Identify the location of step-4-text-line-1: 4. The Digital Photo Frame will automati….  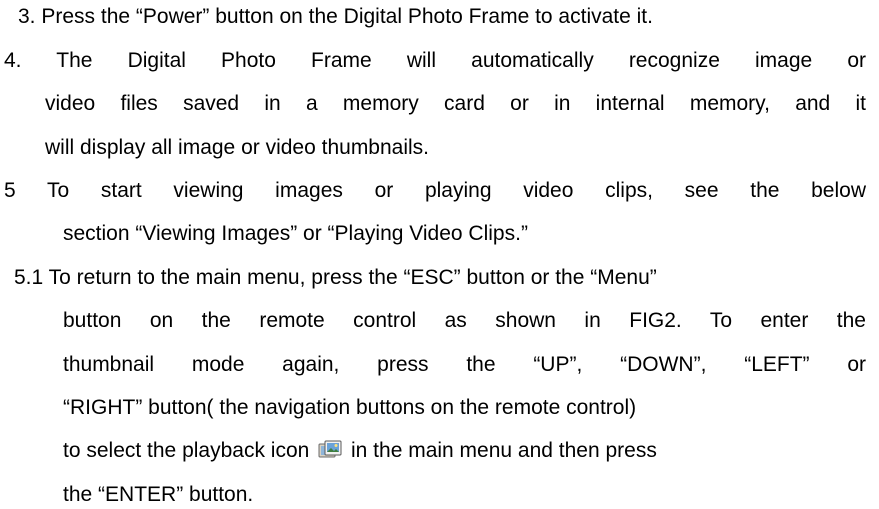
(435, 60).